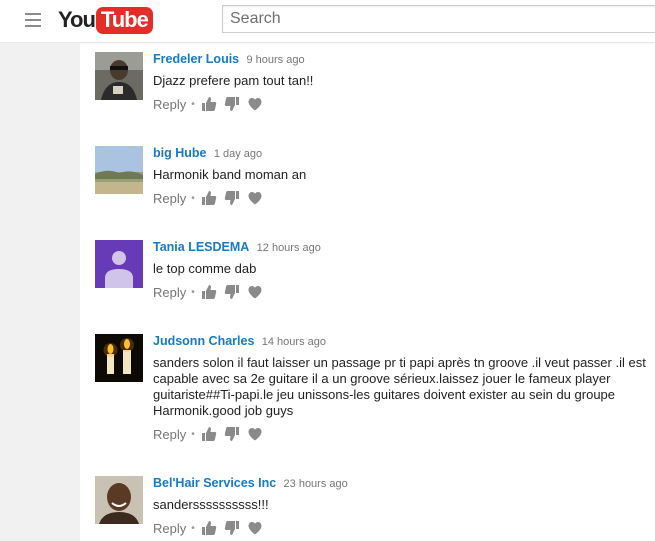 The height and width of the screenshot is (541, 655). I want to click on youtube-logo: You Tube, so click(105, 20).